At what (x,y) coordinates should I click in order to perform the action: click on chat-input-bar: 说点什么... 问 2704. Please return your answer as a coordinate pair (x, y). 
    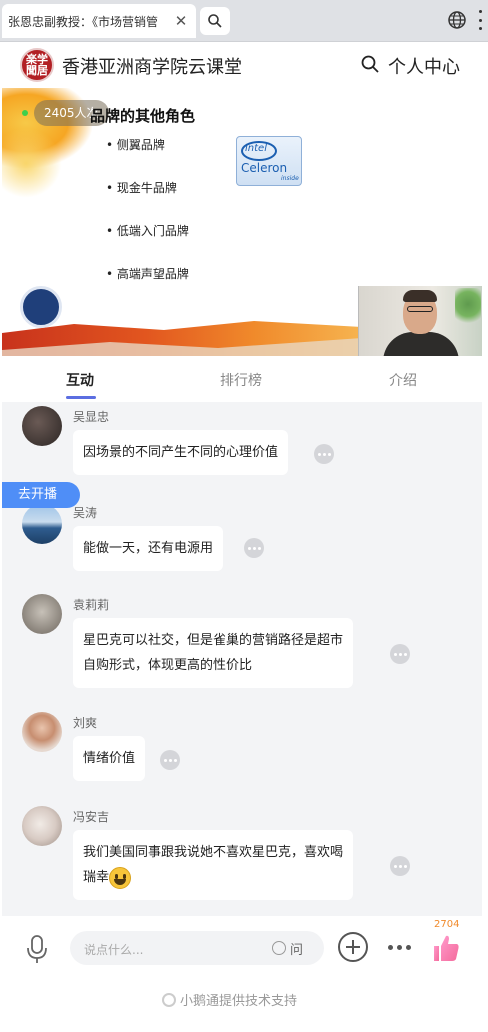
    Looking at the image, I should click on (242, 949).